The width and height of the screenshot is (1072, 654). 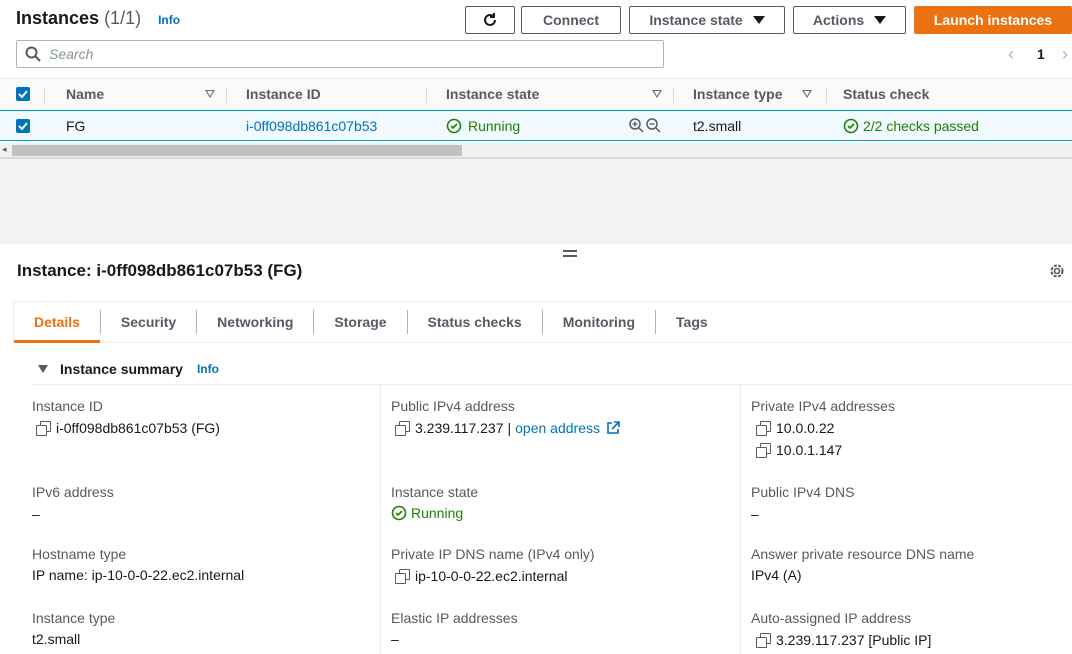 What do you see at coordinates (809, 450) in the screenshot?
I see `private-ipv4-text-2: 10.0.1.147` at bounding box center [809, 450].